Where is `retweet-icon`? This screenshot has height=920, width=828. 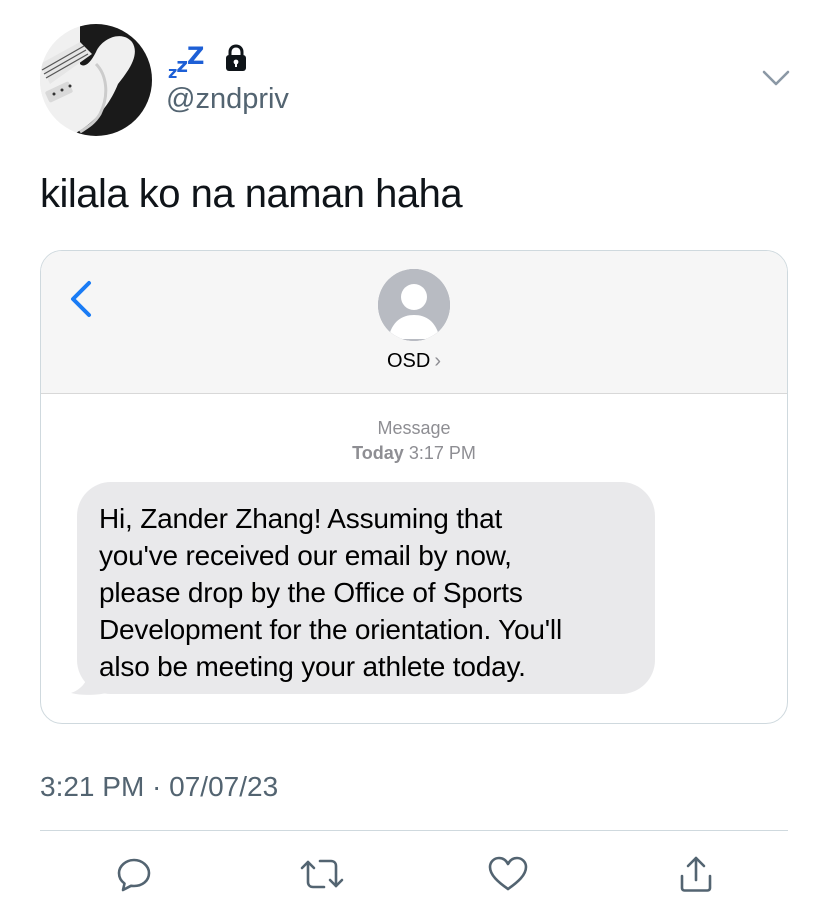
retweet-icon is located at coordinates (322, 874).